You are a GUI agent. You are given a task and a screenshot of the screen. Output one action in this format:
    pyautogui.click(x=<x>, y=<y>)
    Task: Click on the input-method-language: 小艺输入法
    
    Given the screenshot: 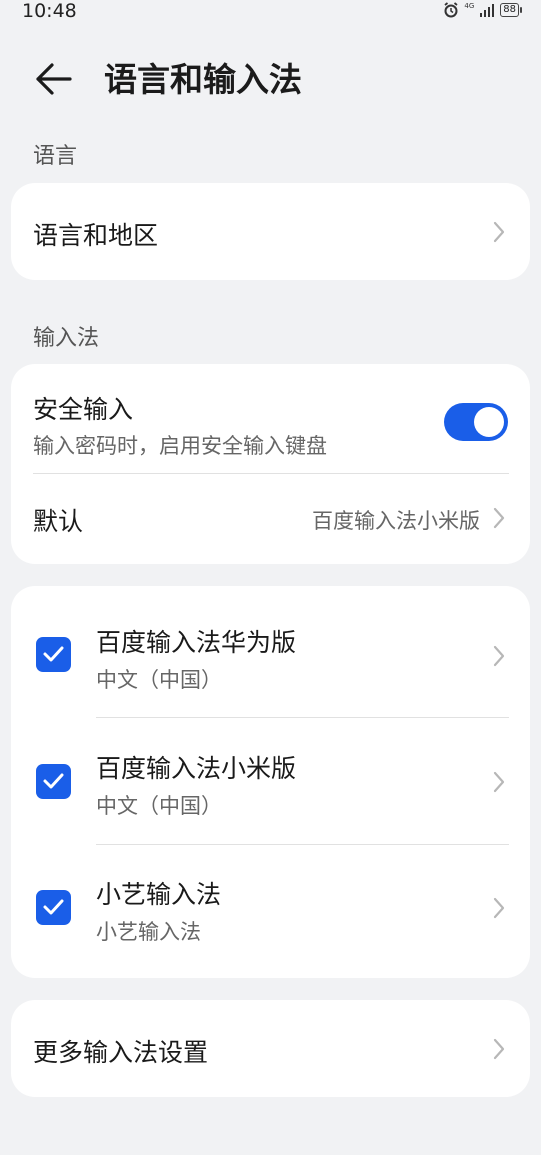 What is the action you would take?
    pyautogui.click(x=148, y=932)
    